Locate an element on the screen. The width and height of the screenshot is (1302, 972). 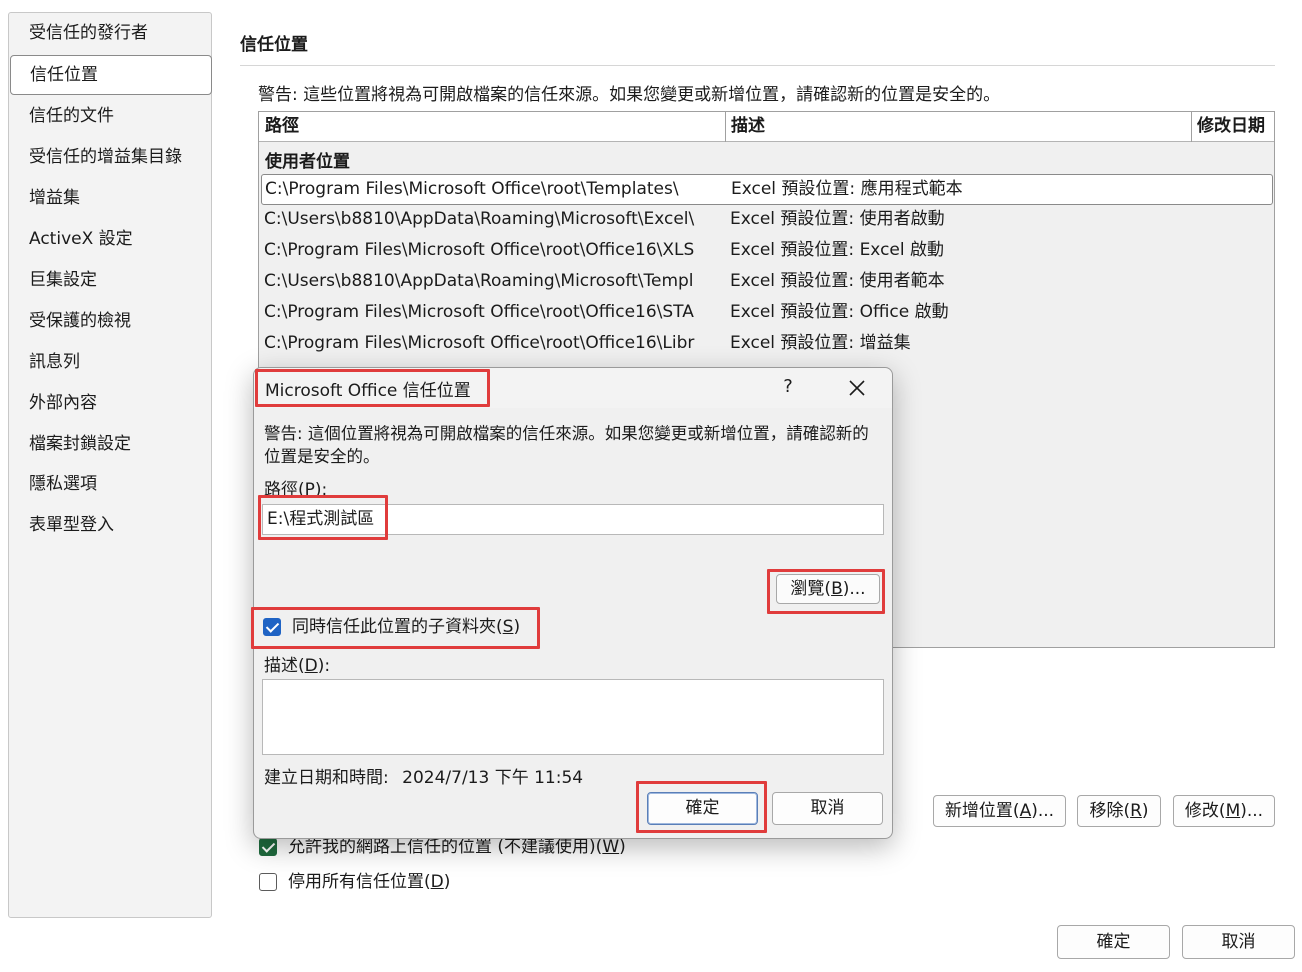
description-textarea is located at coordinates (573, 717).